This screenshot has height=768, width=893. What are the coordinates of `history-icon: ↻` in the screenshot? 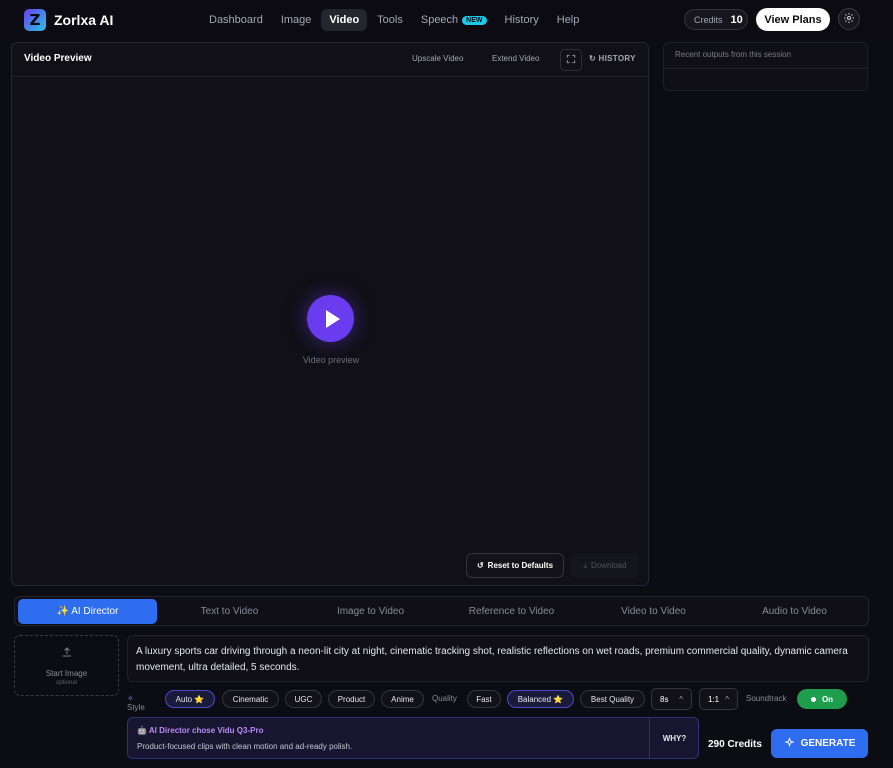 It's located at (593, 58).